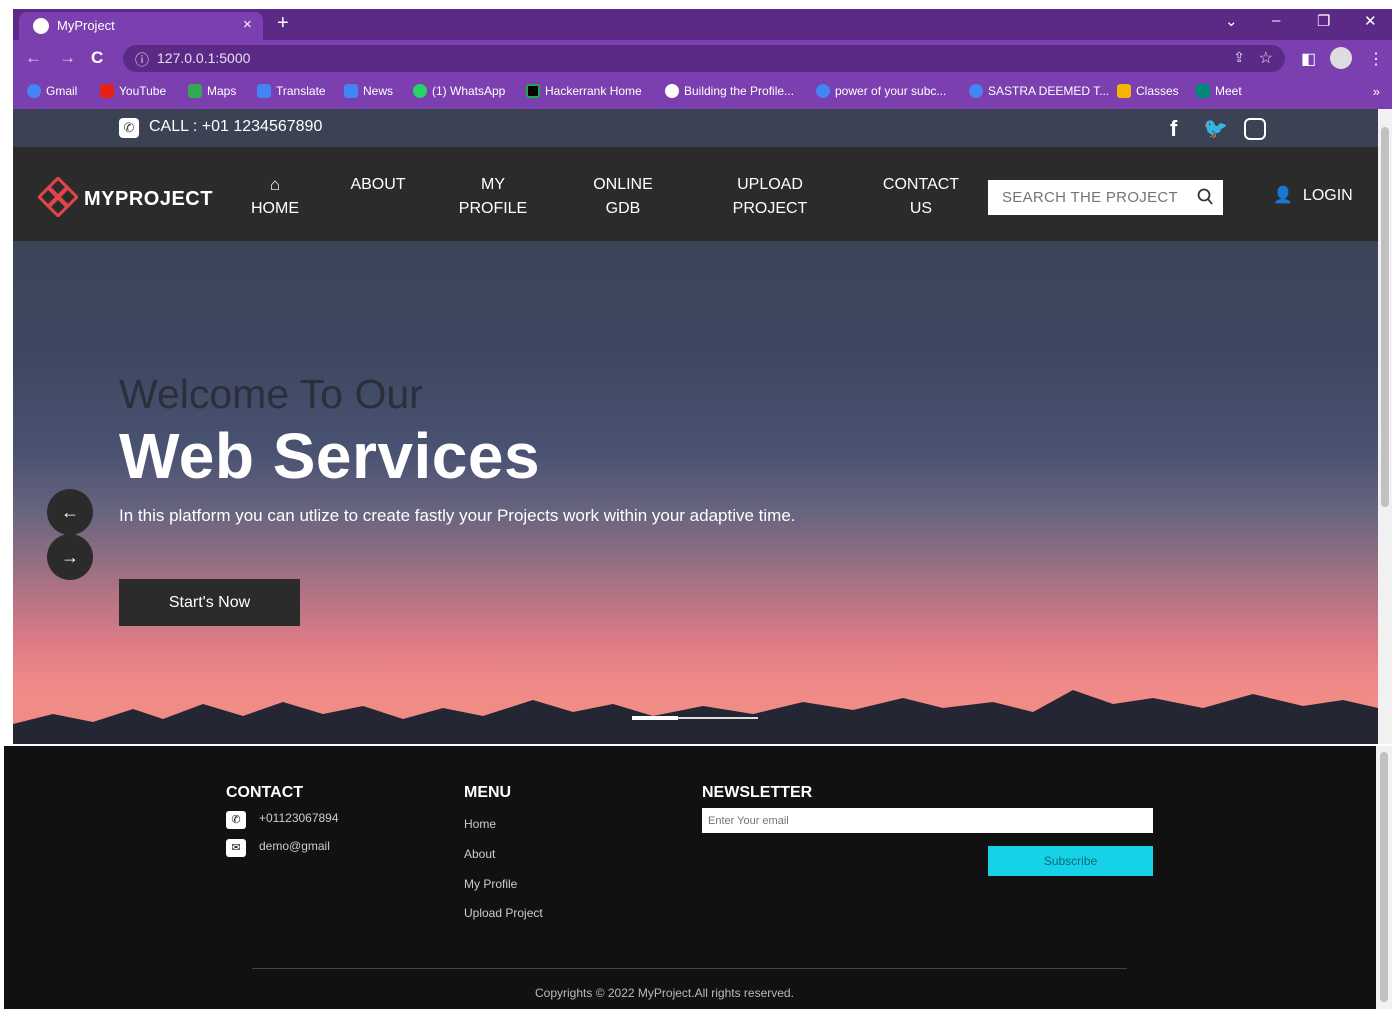  I want to click on slide-indicator, so click(695, 718).